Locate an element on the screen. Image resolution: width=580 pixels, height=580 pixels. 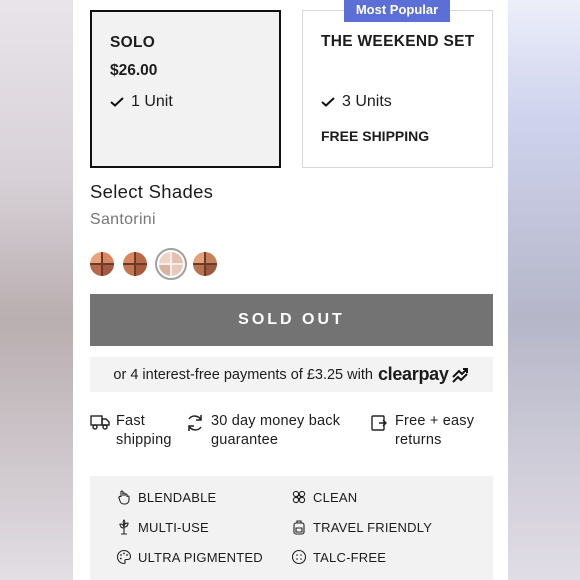
feature-label: TRAVEL FRIENDLY is located at coordinates (373, 527).